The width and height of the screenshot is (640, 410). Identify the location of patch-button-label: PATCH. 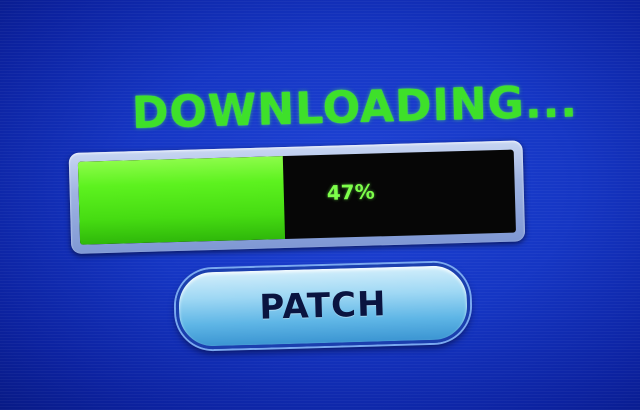
(323, 306).